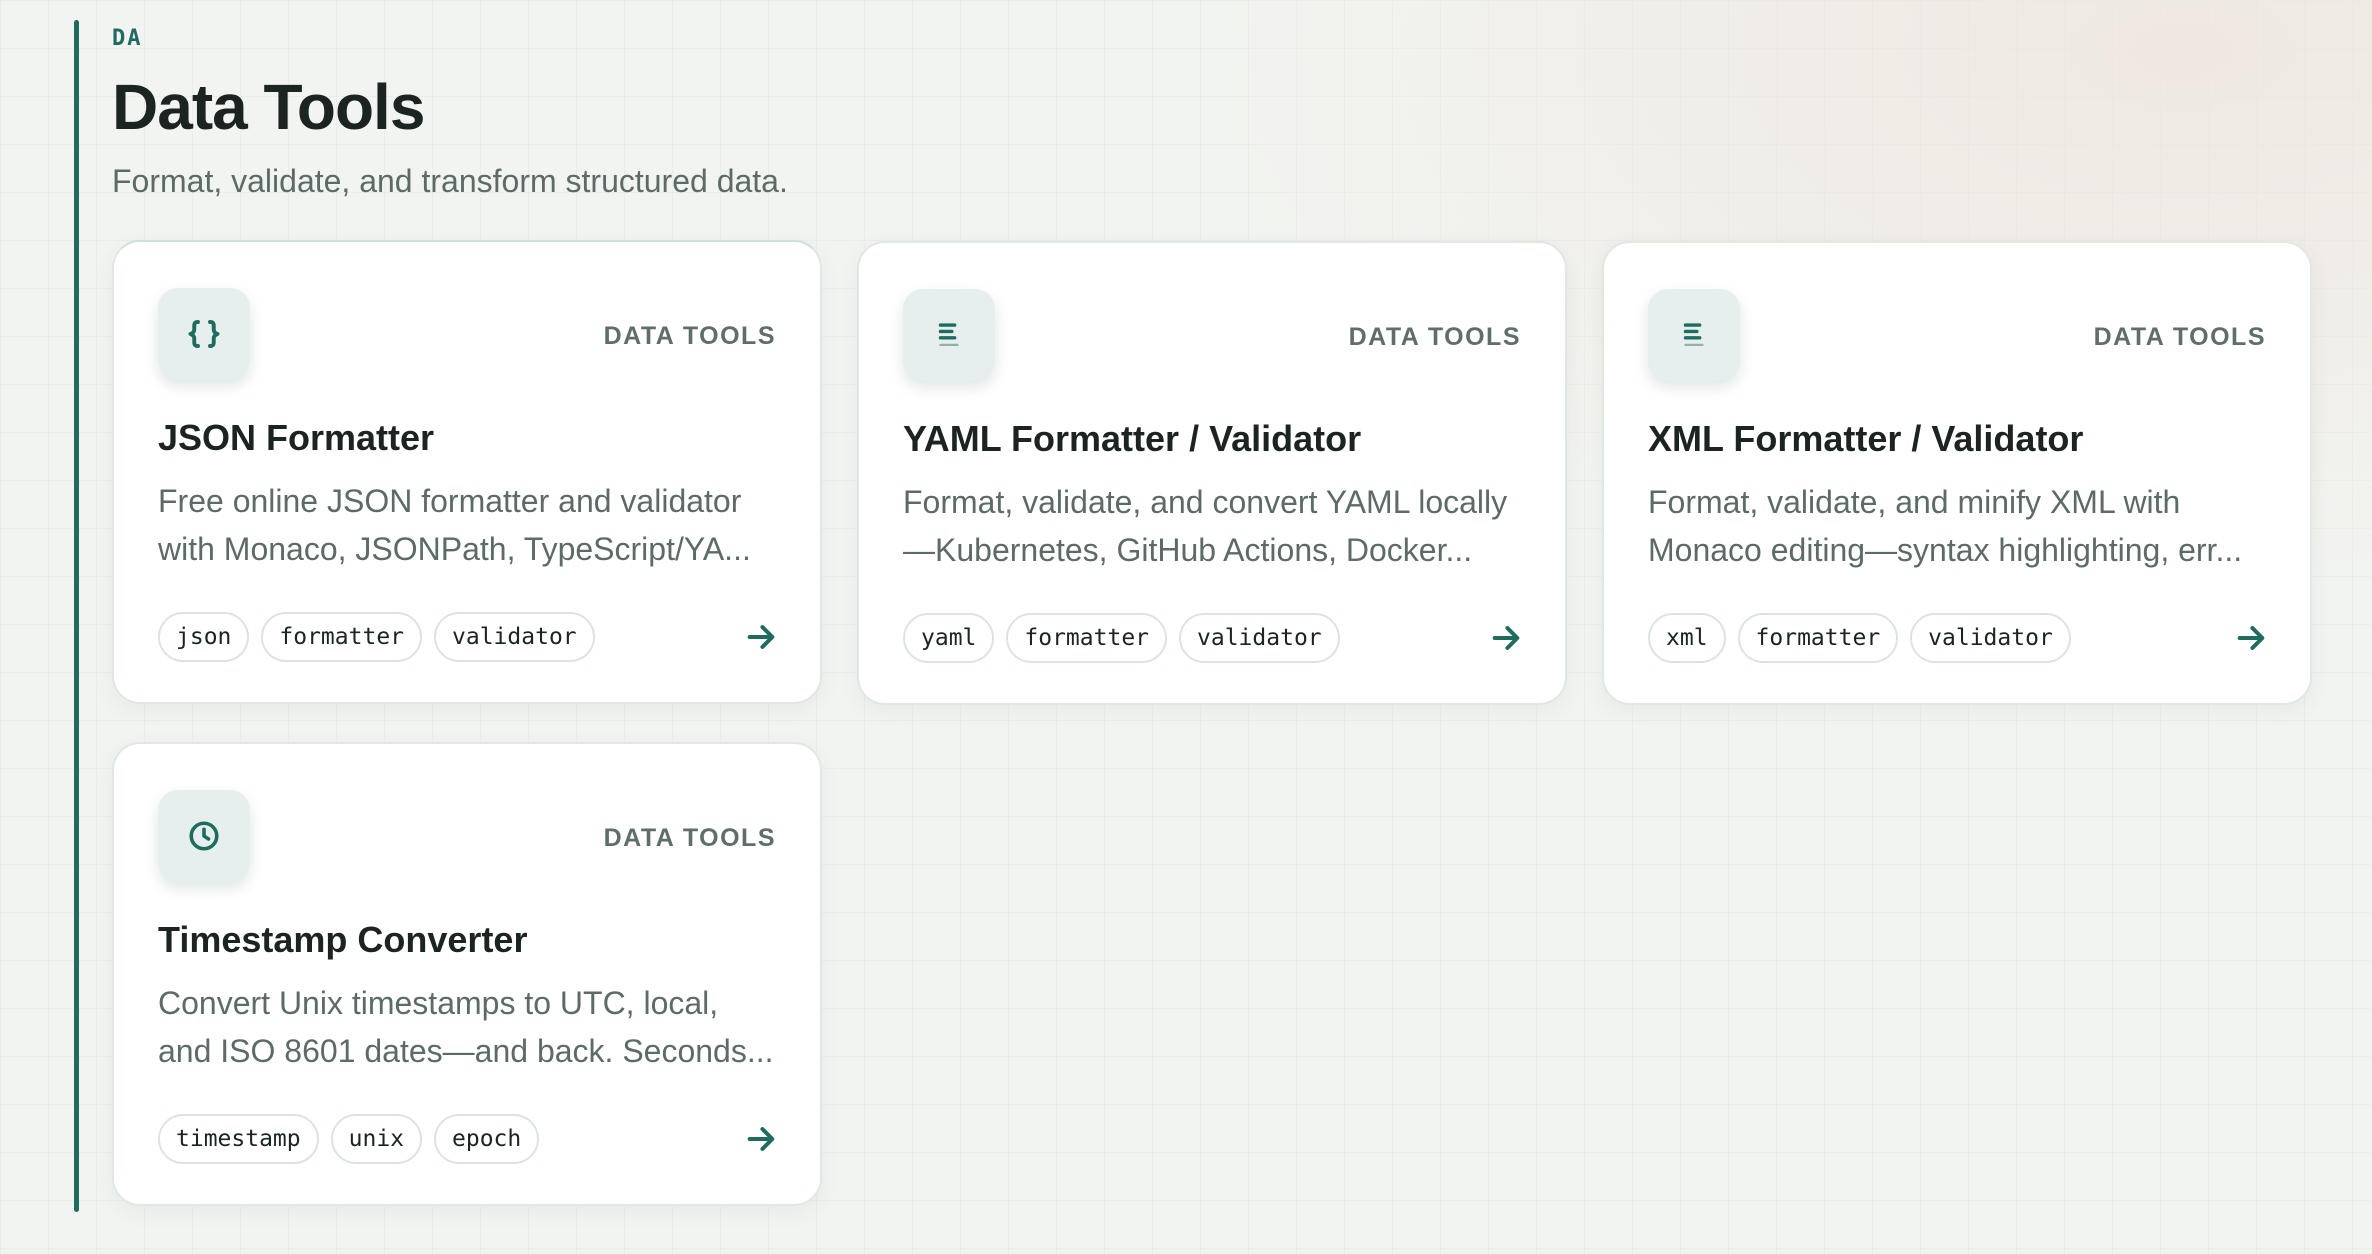 The width and height of the screenshot is (2372, 1254). I want to click on card-title: XML Formatter / Validator, so click(1865, 439).